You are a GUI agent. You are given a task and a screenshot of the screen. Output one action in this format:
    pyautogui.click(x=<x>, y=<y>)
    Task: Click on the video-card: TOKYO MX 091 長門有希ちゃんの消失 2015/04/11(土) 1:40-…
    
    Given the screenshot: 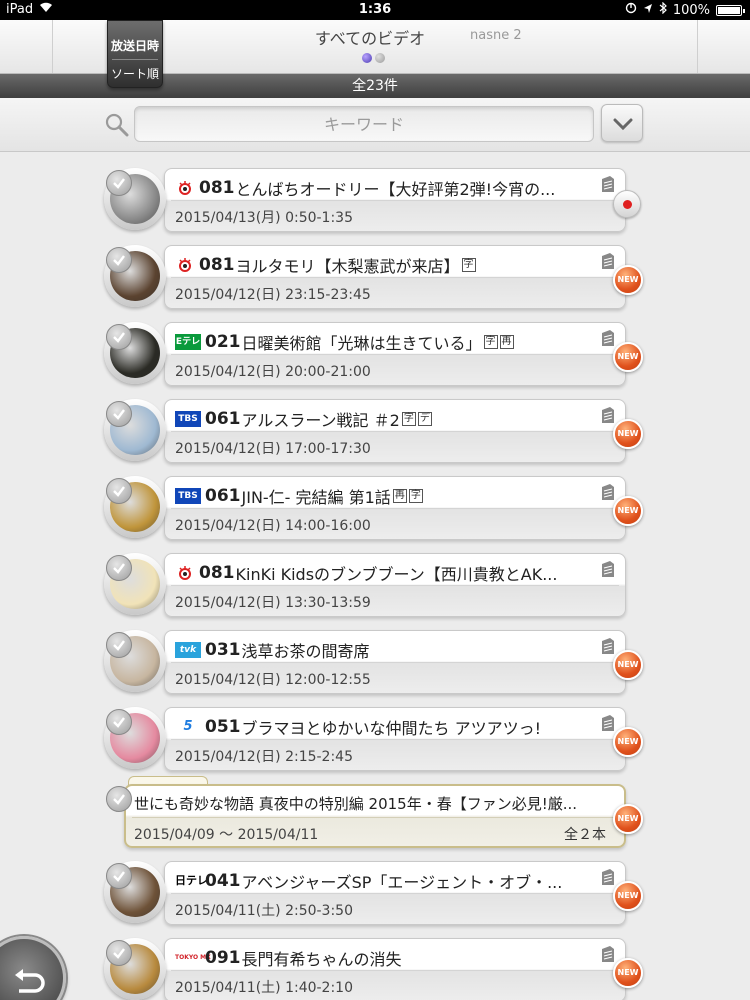 What is the action you would take?
    pyautogui.click(x=395, y=969)
    